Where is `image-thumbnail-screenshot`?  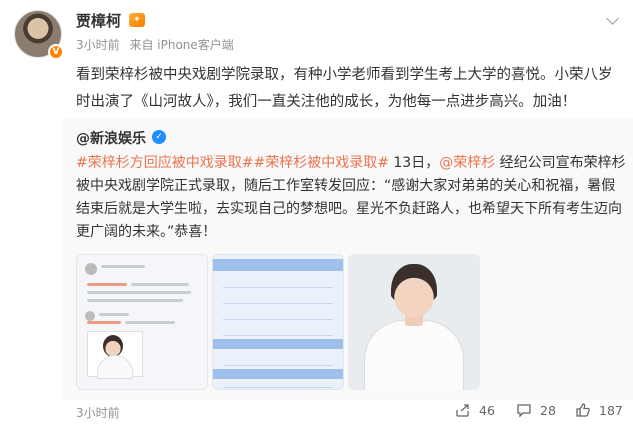 image-thumbnail-screenshot is located at coordinates (142, 322).